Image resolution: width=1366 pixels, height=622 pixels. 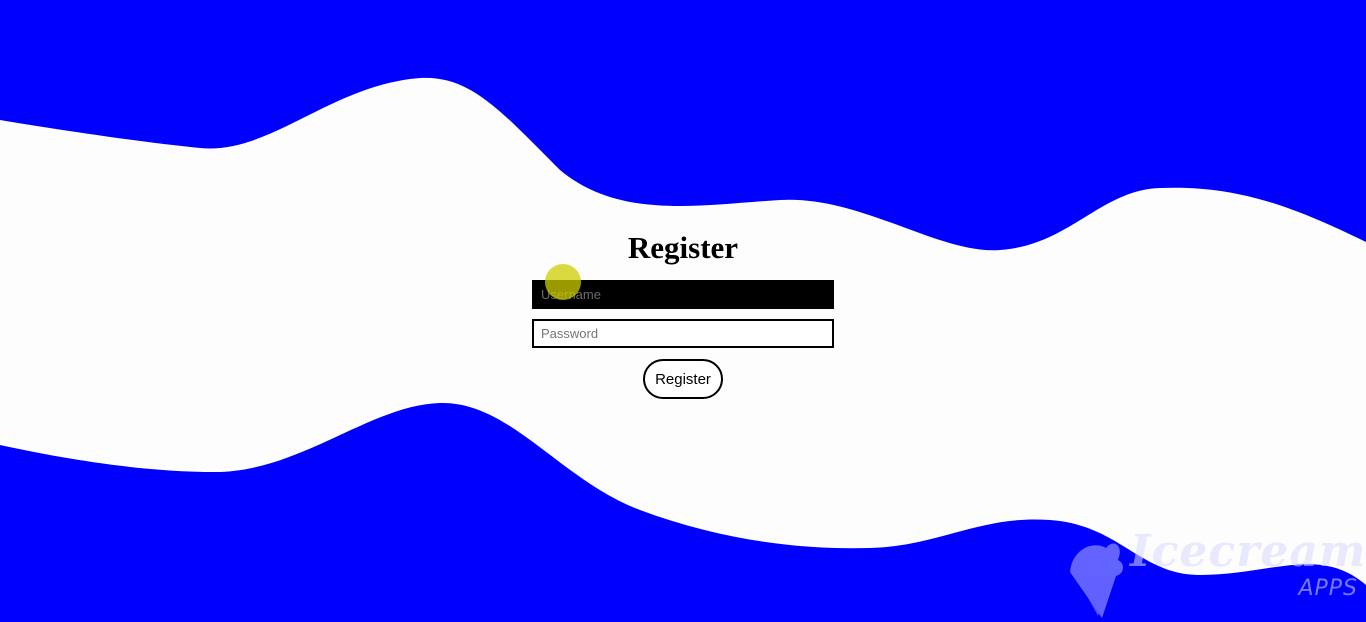 What do you see at coordinates (683, 313) in the screenshot?
I see `register-form: Register Register` at bounding box center [683, 313].